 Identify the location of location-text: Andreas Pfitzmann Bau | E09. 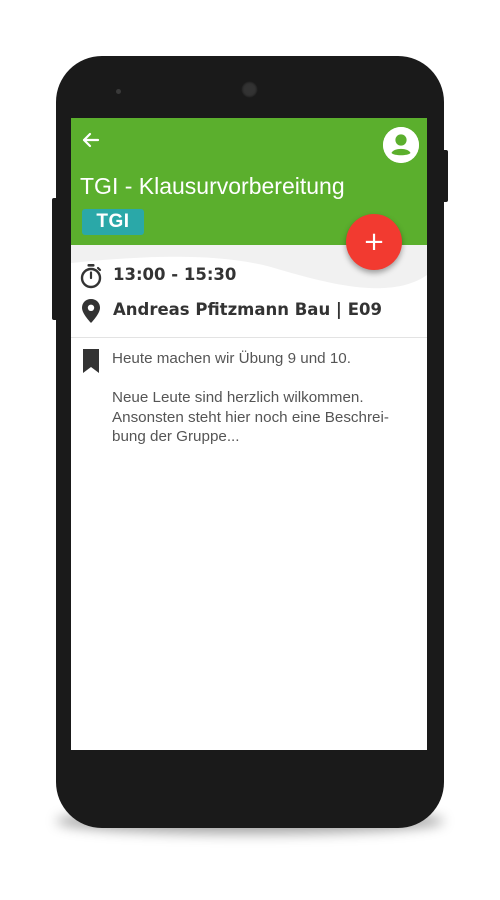
(247, 309).